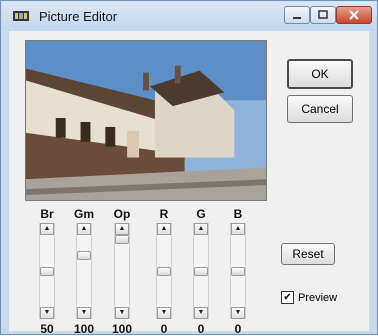 The width and height of the screenshot is (378, 336). I want to click on slider-g: ▲ ▼, so click(201, 271).